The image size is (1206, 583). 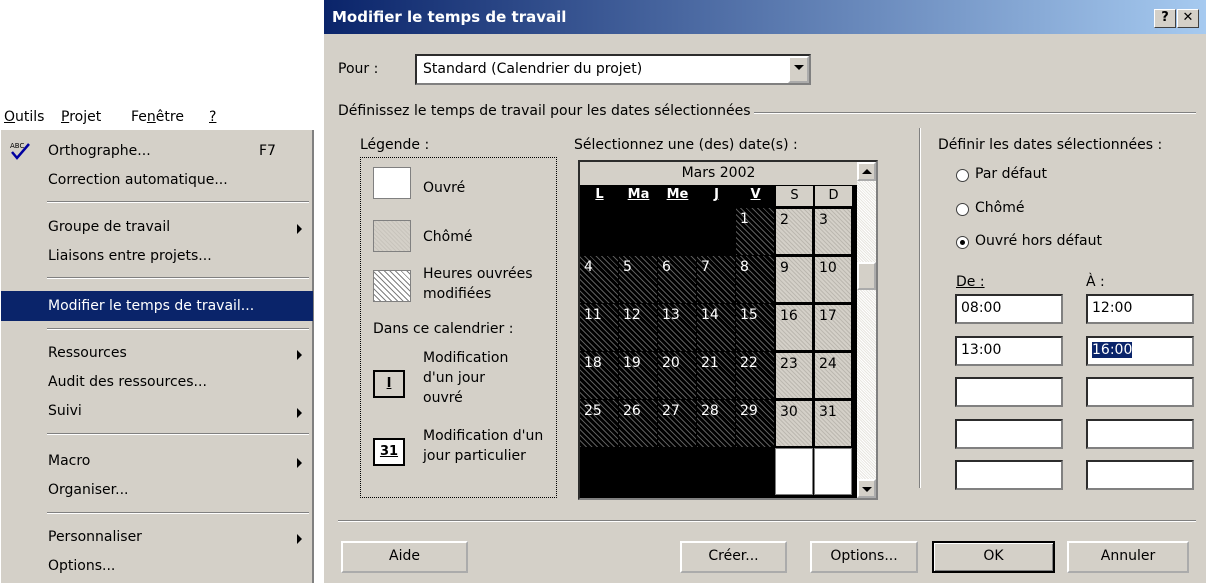 What do you see at coordinates (716, 279) in the screenshot?
I see `calendar-day: 7` at bounding box center [716, 279].